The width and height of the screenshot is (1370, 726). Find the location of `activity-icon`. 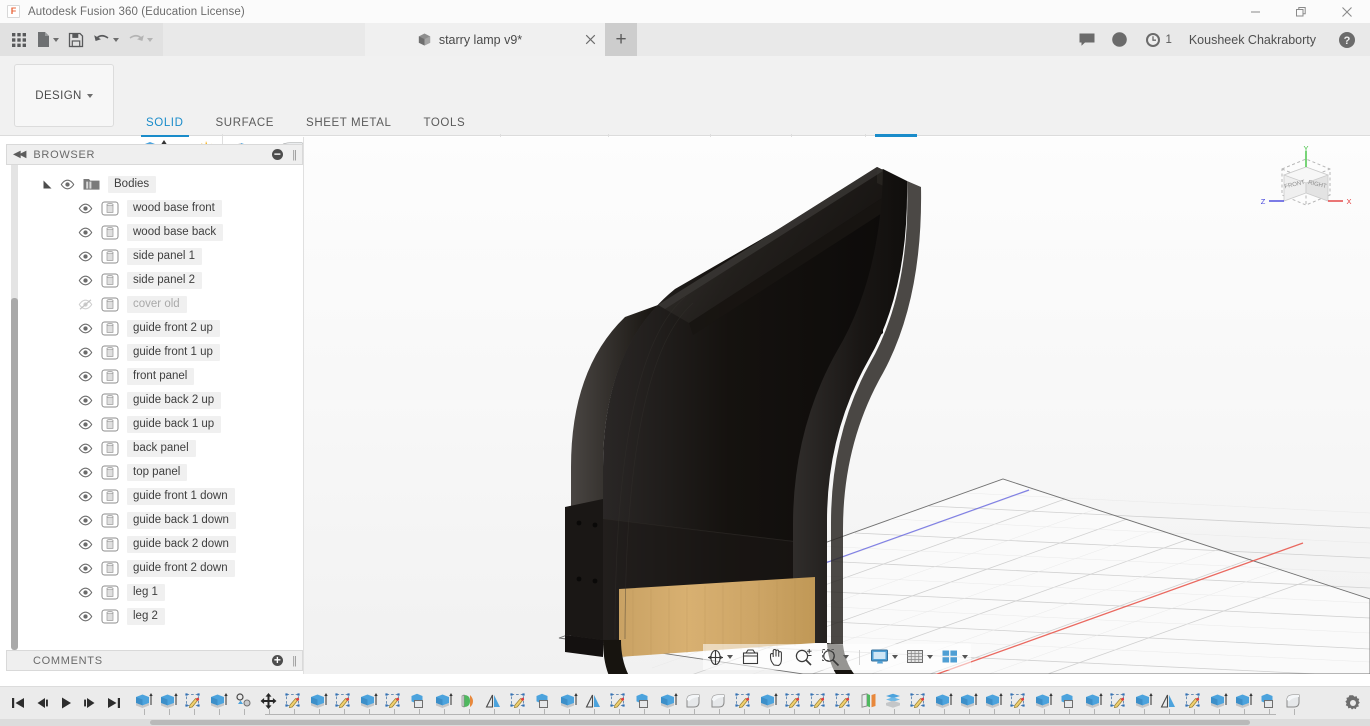

activity-icon is located at coordinates (1119, 39).